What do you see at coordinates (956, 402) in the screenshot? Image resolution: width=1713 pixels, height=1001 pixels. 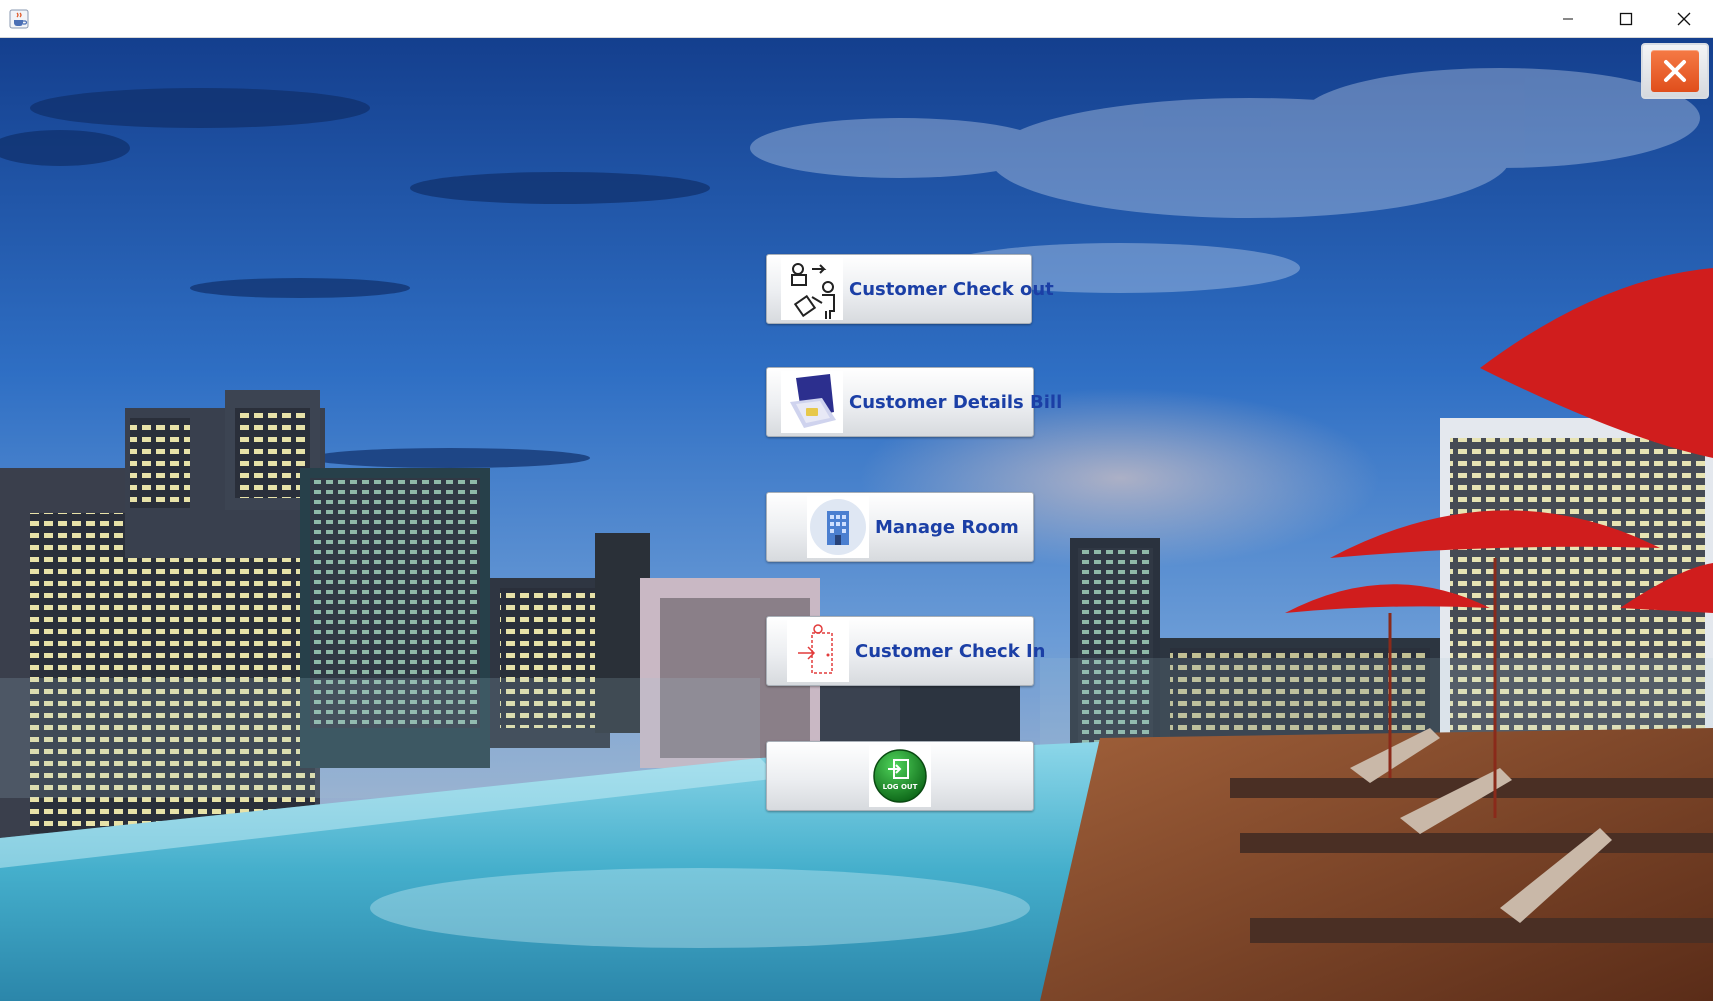 I see `customer-details-bill-label: Customer Details Bill` at bounding box center [956, 402].